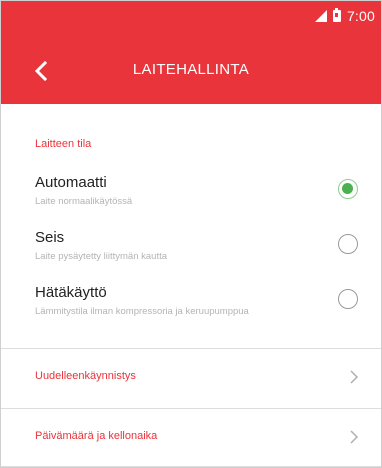 This screenshot has height=468, width=382. Describe the element at coordinates (63, 144) in the screenshot. I see `section-label-device-state: Laitteen tila` at that location.